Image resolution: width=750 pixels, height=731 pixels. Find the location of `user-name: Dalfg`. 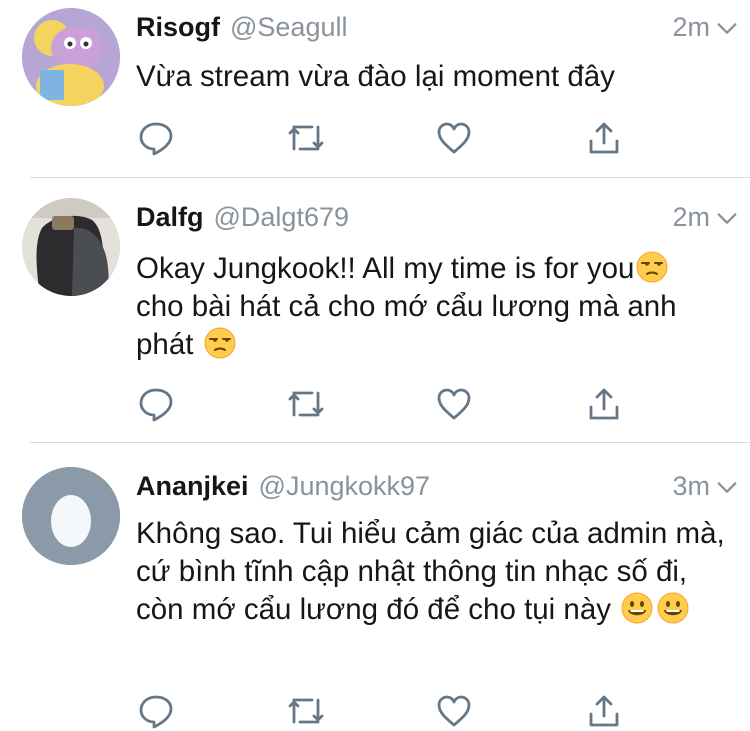

user-name: Dalfg is located at coordinates (170, 217).